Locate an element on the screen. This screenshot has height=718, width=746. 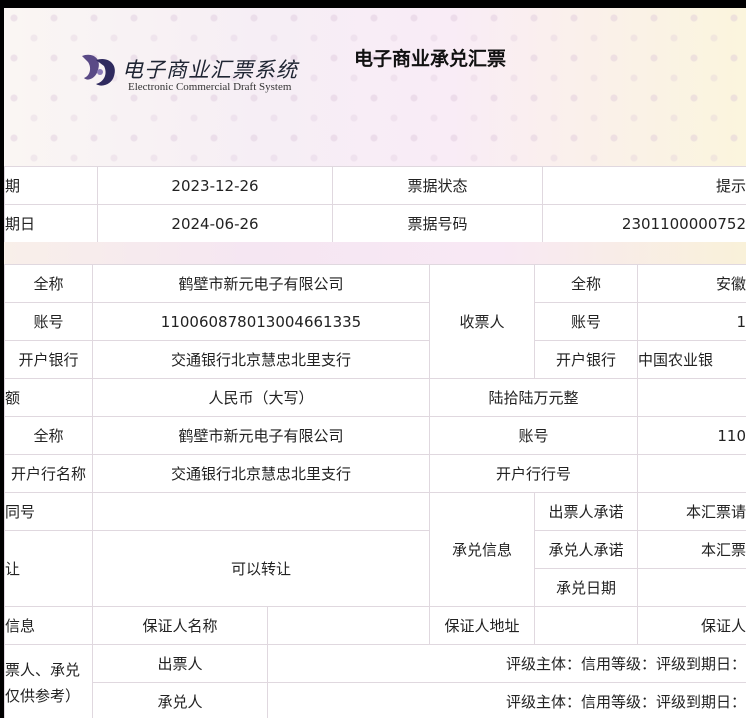
rating-label-line-2: 仅供参考） is located at coordinates (43, 695).